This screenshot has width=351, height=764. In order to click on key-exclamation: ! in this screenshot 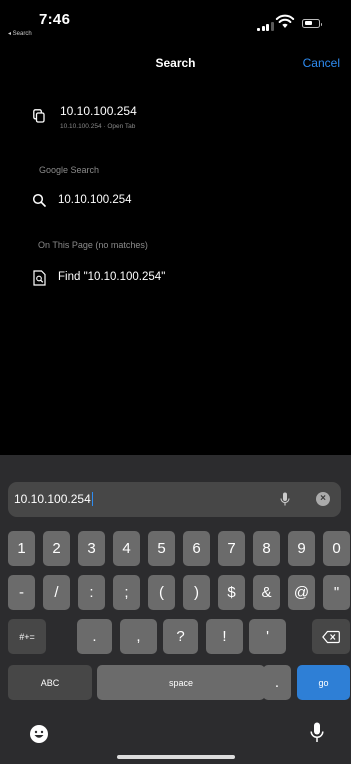, I will do `click(224, 636)`.